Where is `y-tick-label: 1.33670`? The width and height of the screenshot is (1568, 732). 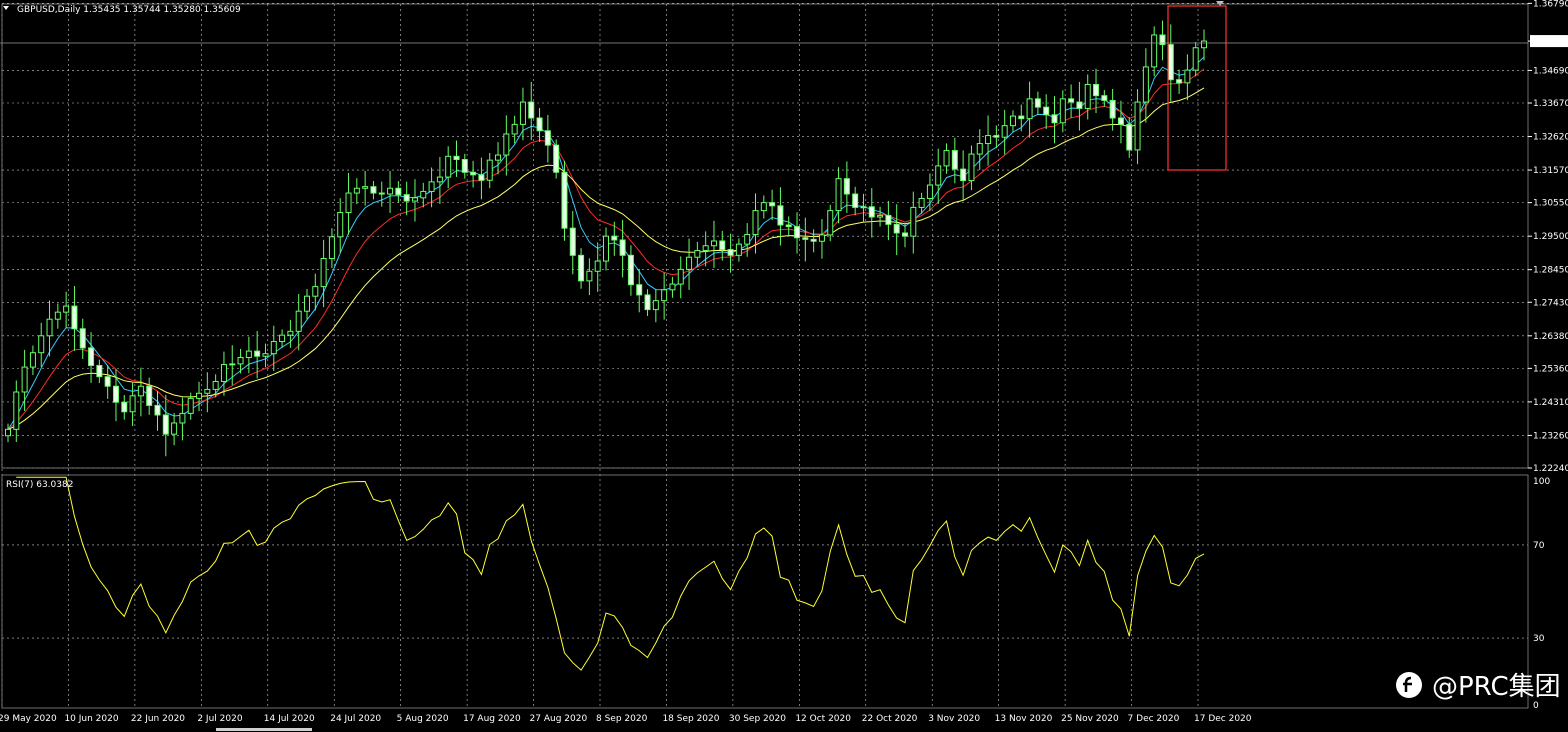
y-tick-label: 1.33670 is located at coordinates (1550, 104).